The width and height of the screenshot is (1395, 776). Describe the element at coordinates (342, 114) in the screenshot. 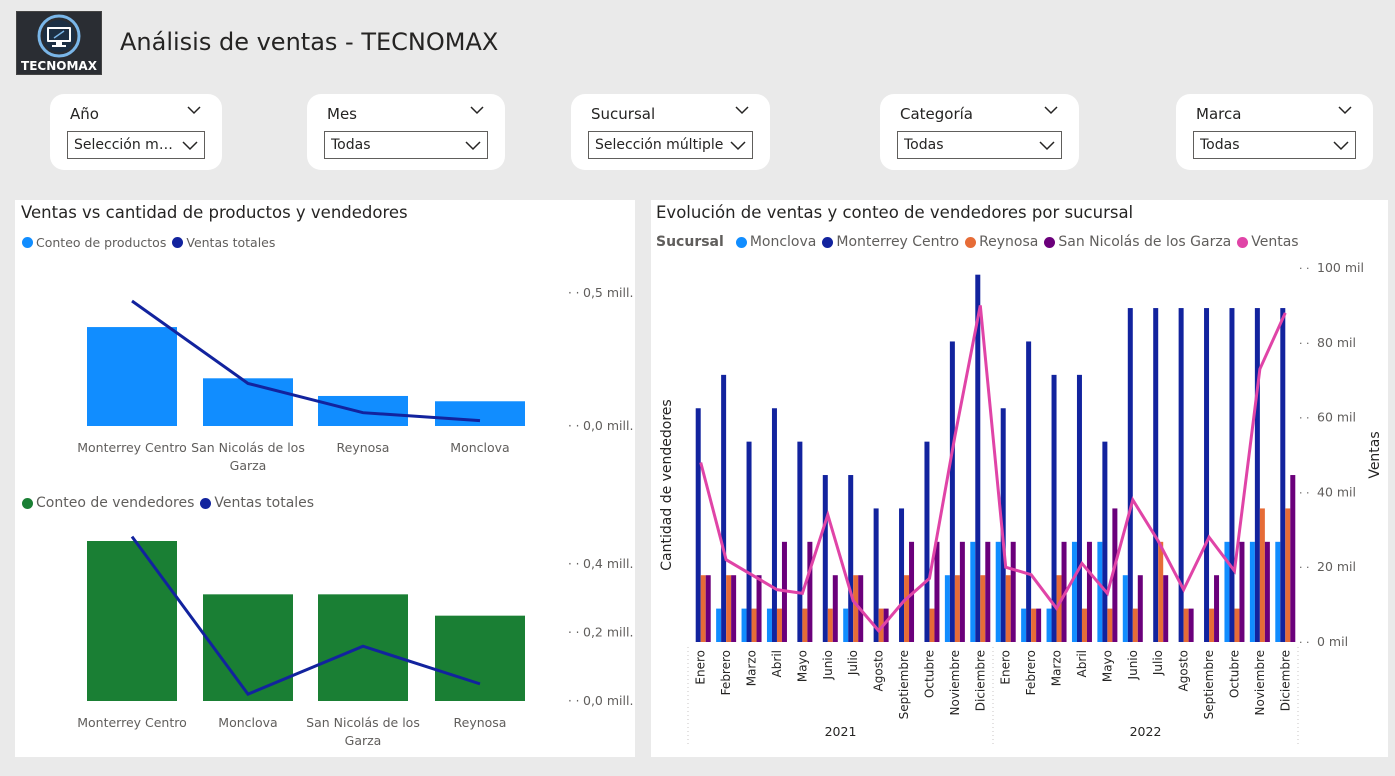

I see `filter-label: Mes` at that location.